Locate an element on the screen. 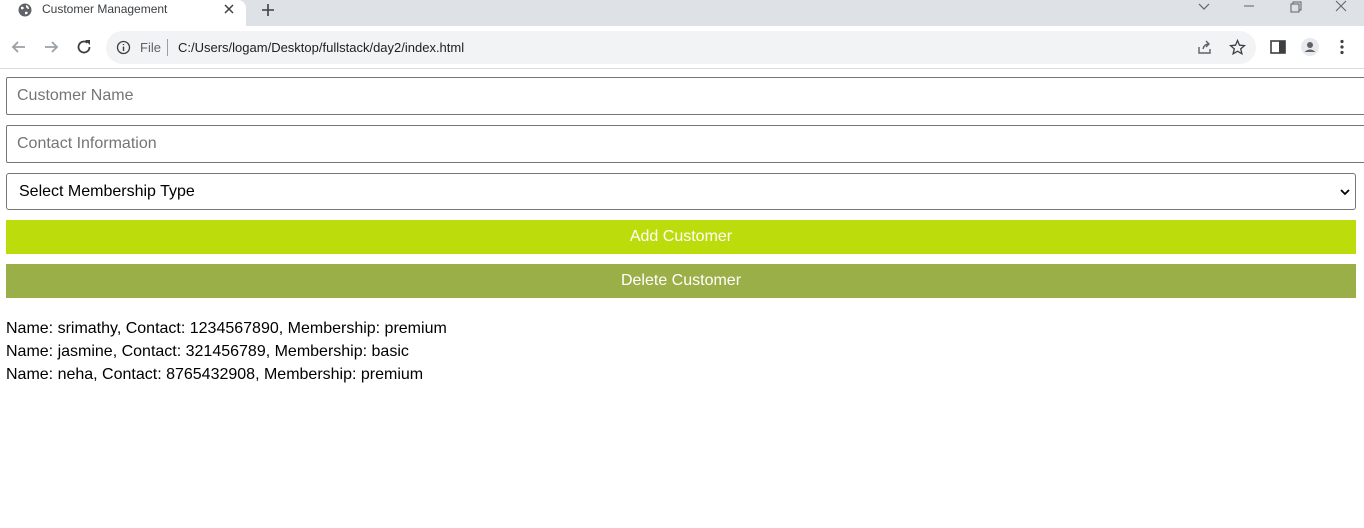  globe-icon is located at coordinates (25, 10).